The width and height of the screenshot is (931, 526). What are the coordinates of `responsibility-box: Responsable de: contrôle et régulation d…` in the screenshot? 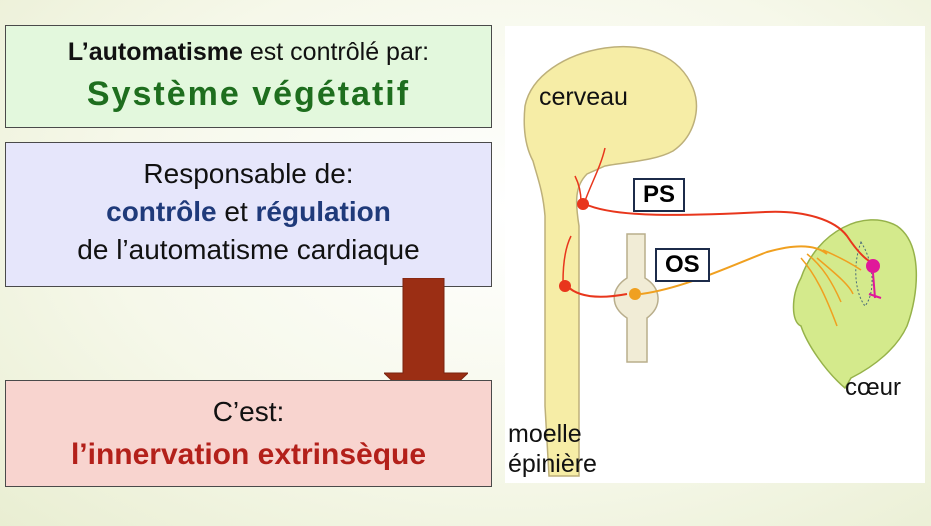 It's located at (248, 214).